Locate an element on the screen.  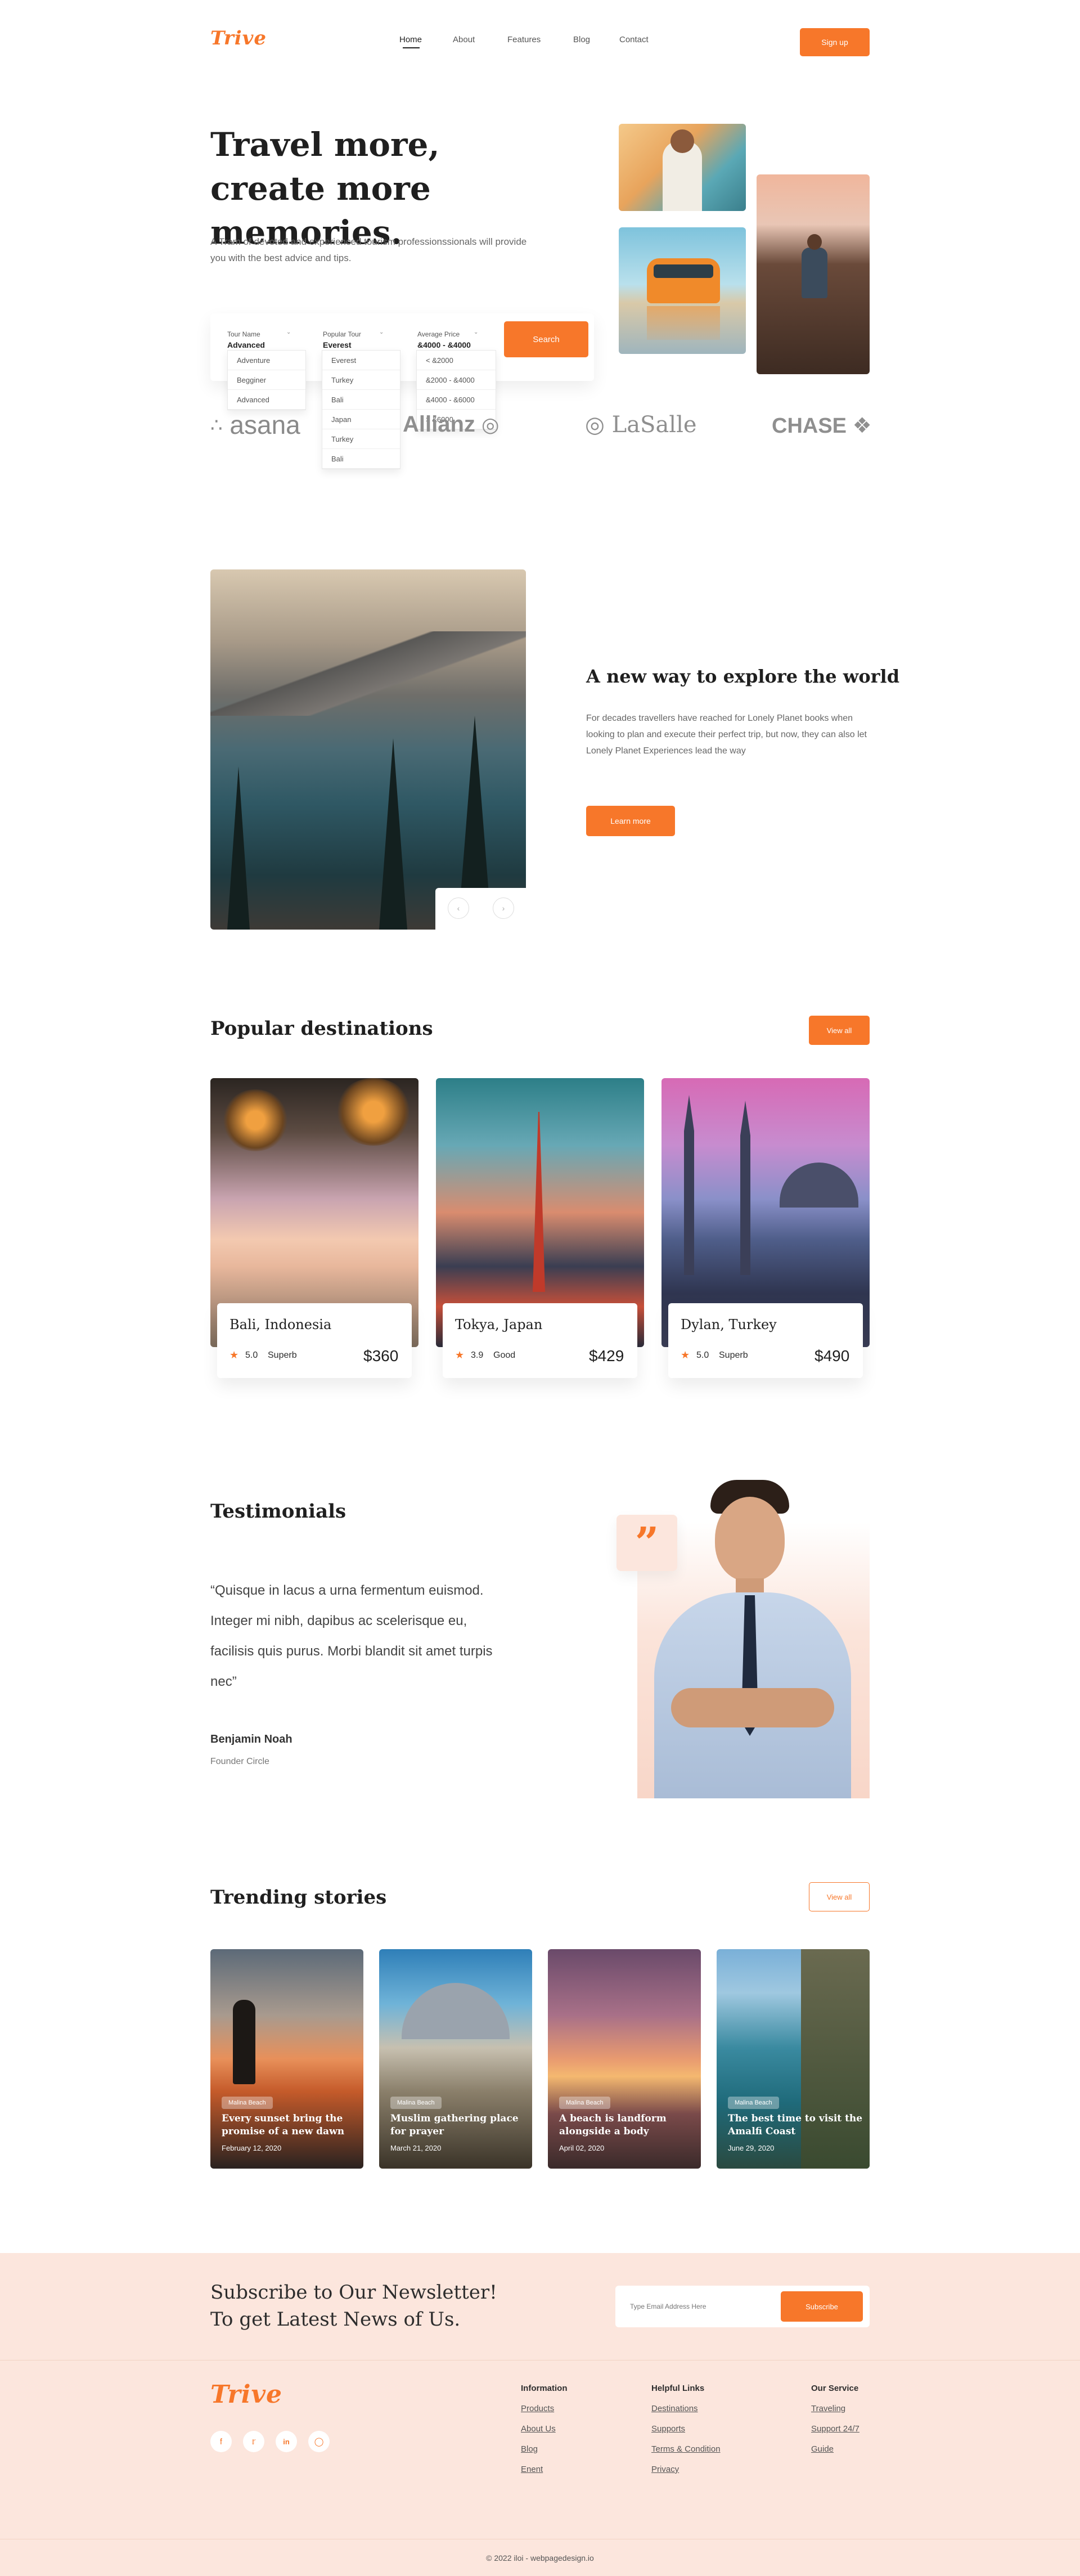
copyright-text: © 2022 iloi - webpagedesign.io is located at coordinates (540, 2557).